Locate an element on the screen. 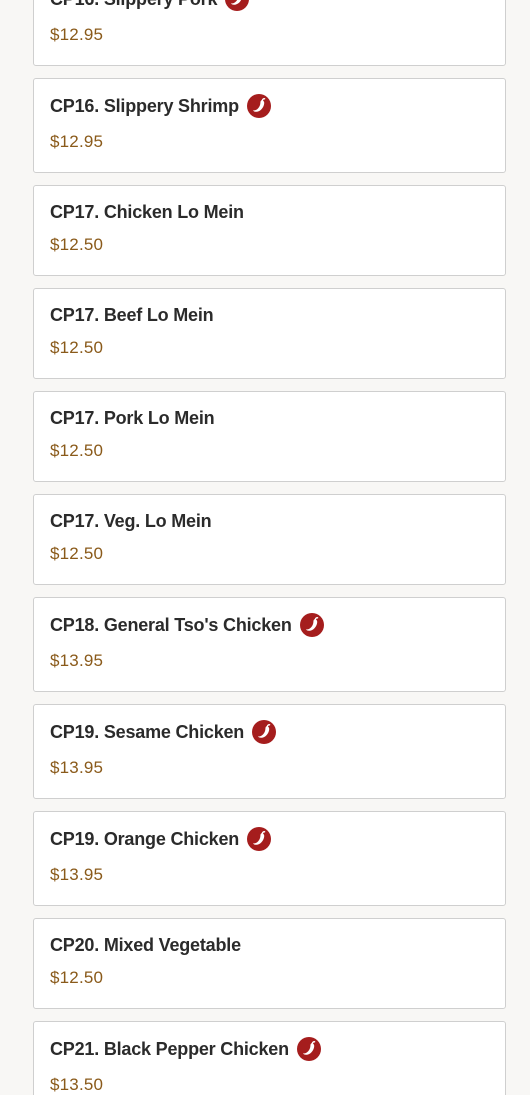  menu-item-name: CP20. Mixed Vegetable is located at coordinates (145, 944).